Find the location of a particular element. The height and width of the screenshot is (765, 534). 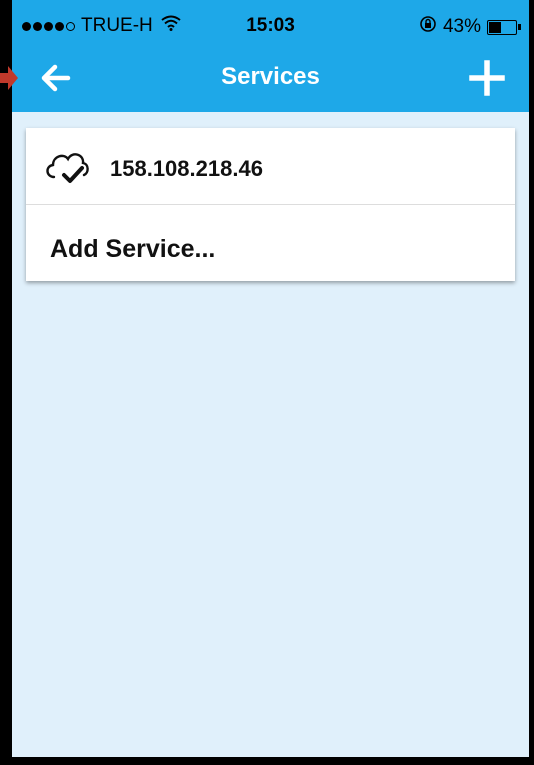

plus-icon is located at coordinates (487, 78).